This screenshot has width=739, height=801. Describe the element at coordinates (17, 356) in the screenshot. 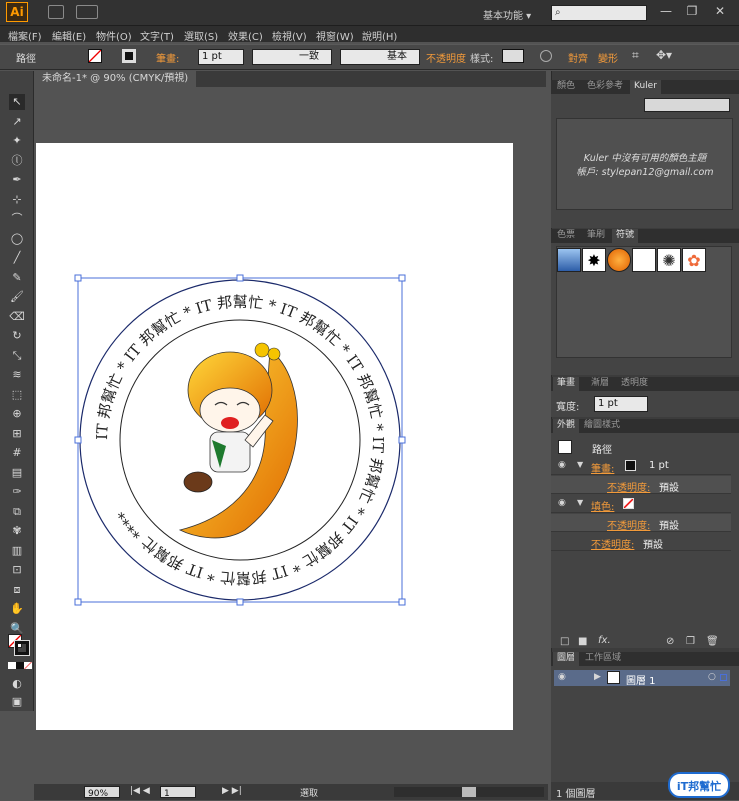

I see `scale-tool: ⤡` at that location.